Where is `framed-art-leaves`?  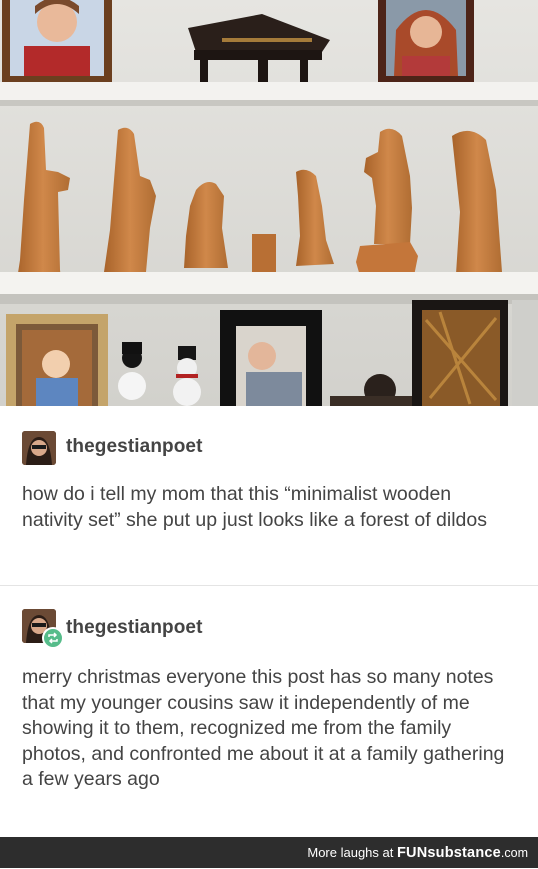 framed-art-leaves is located at coordinates (460, 353).